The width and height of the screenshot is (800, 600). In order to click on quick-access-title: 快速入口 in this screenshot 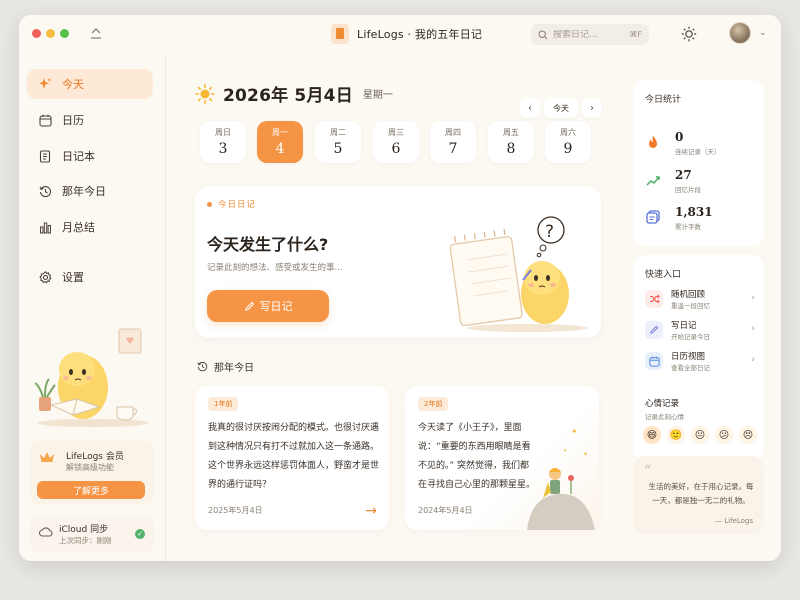, I will do `click(663, 275)`.